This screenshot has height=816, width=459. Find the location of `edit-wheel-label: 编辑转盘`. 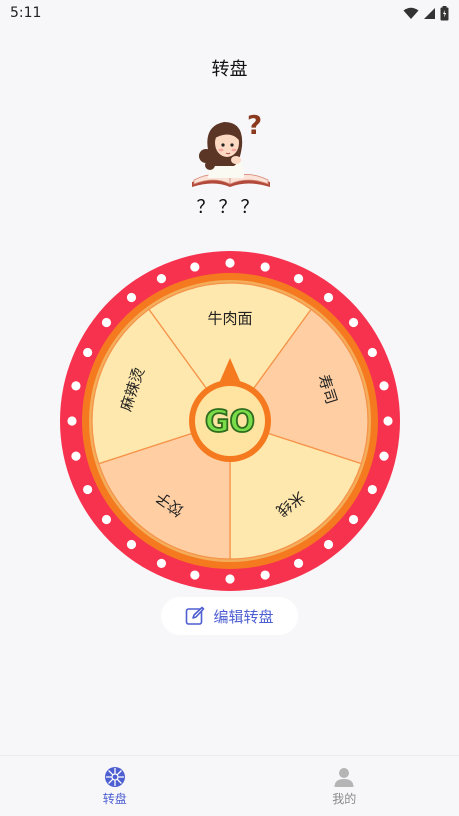

edit-wheel-label: 编辑转盘 is located at coordinates (243, 616).